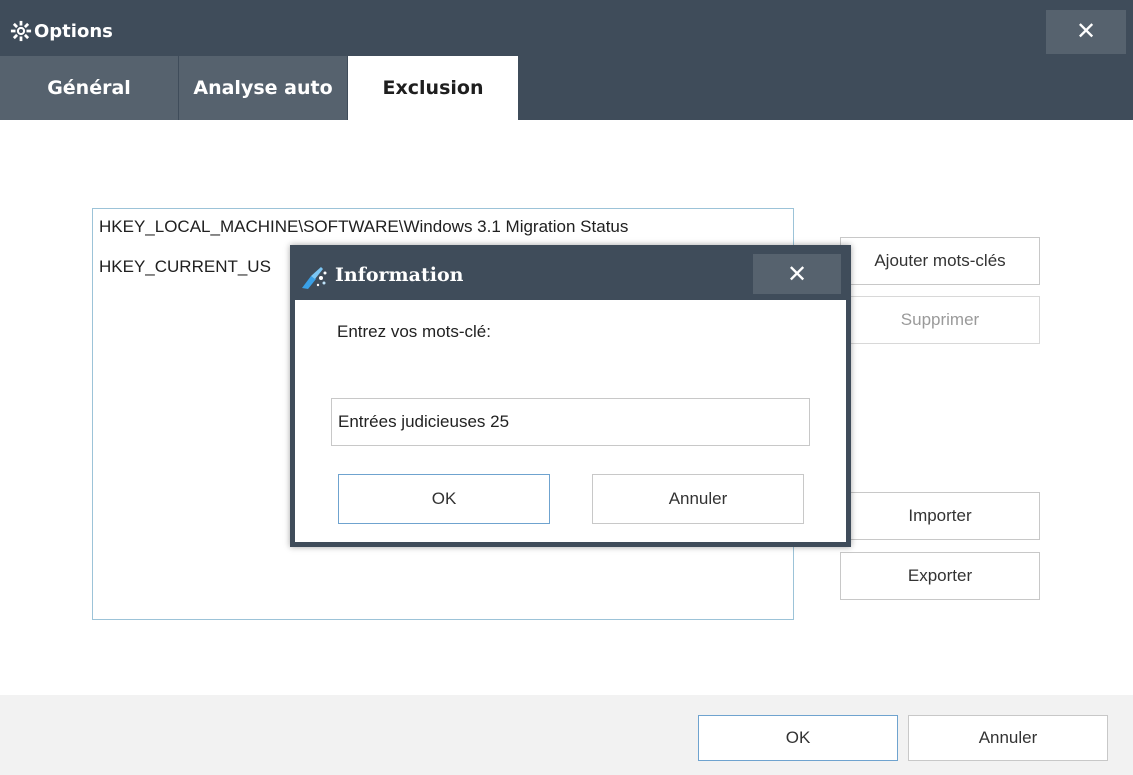 Image resolution: width=1133 pixels, height=775 pixels. I want to click on dialog-title: Information, so click(399, 275).